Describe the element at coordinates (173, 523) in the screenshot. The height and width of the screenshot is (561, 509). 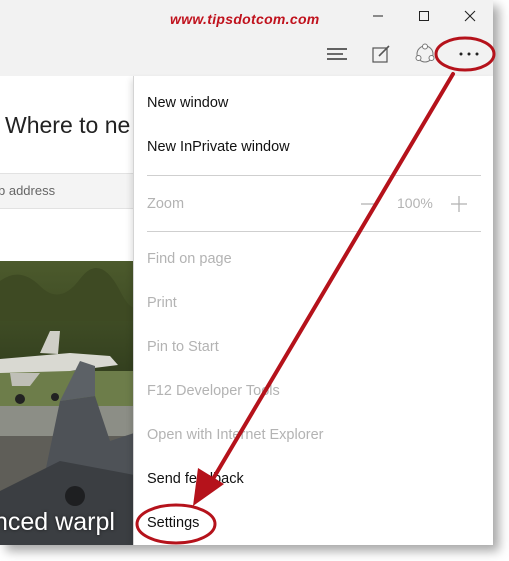
I see `menu-item-settings: Settings` at that location.